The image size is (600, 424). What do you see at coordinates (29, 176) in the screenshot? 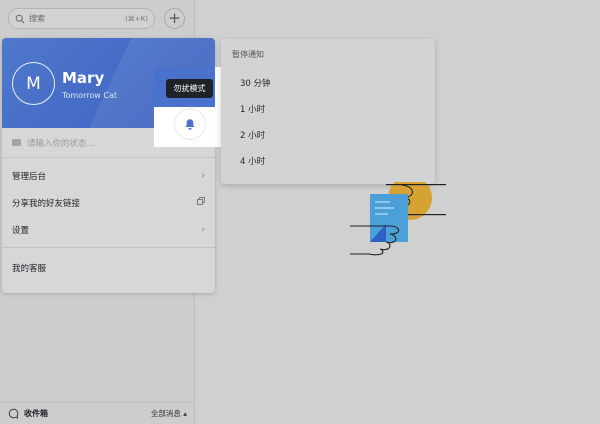
I see `menu-item-label: 管理后台` at bounding box center [29, 176].